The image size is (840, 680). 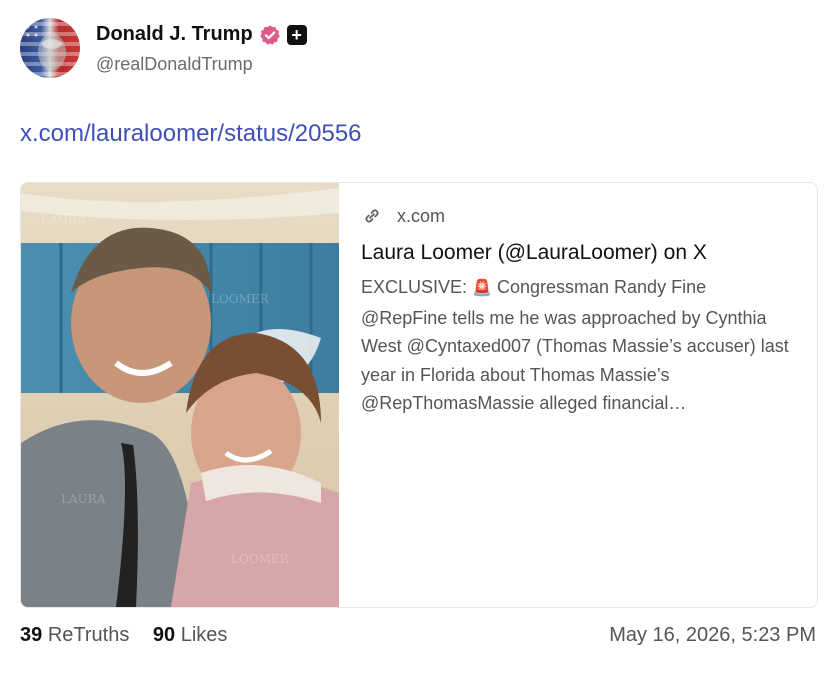 I want to click on post-timestamp: May 16, 2026, 5:23 PM, so click(x=712, y=635).